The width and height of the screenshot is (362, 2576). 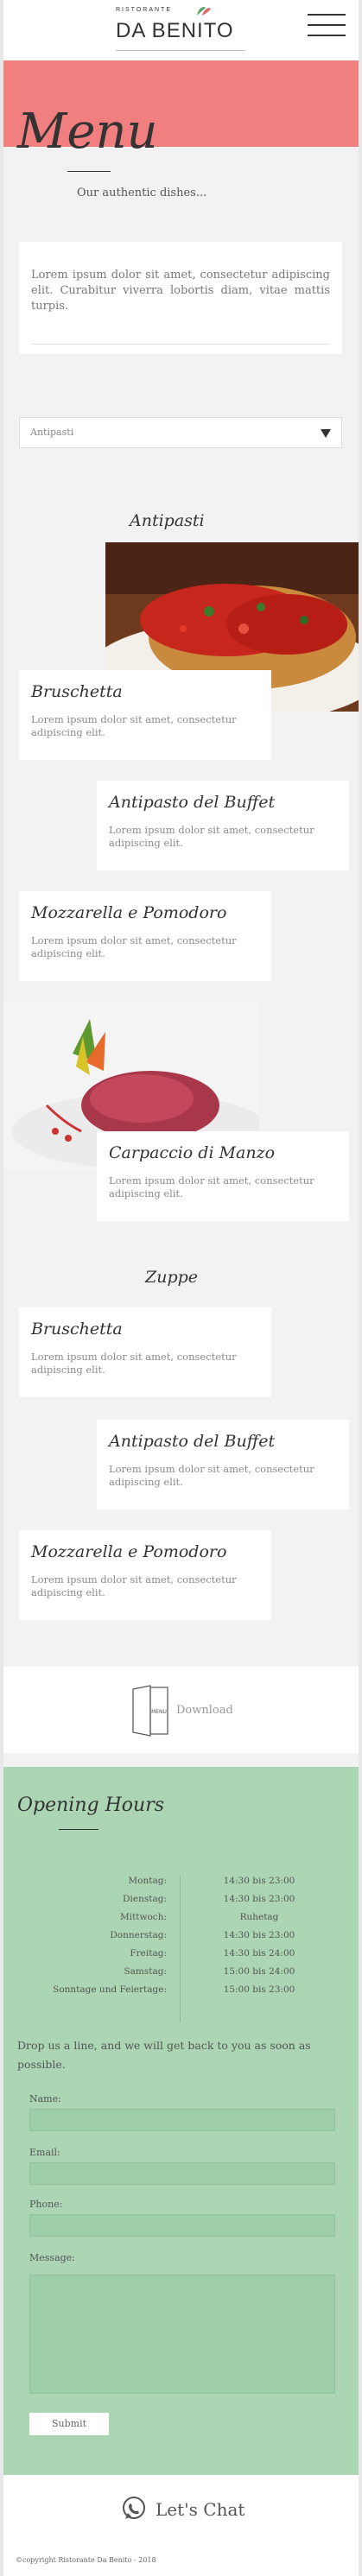 I want to click on hours-row: Dienstag: 14:30 bis 23:00, so click(x=181, y=1903).